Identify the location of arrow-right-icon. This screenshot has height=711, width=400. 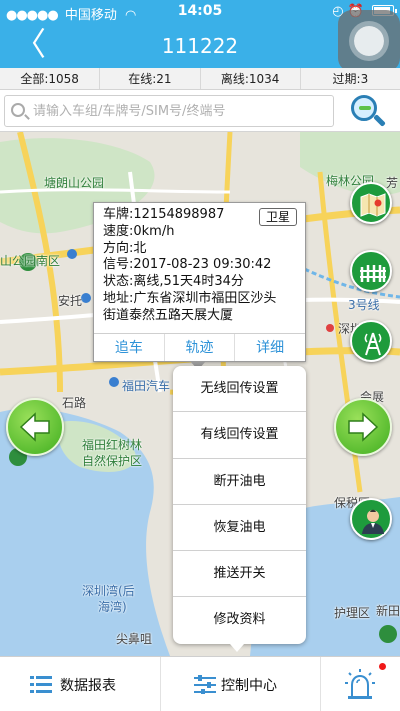
(363, 427).